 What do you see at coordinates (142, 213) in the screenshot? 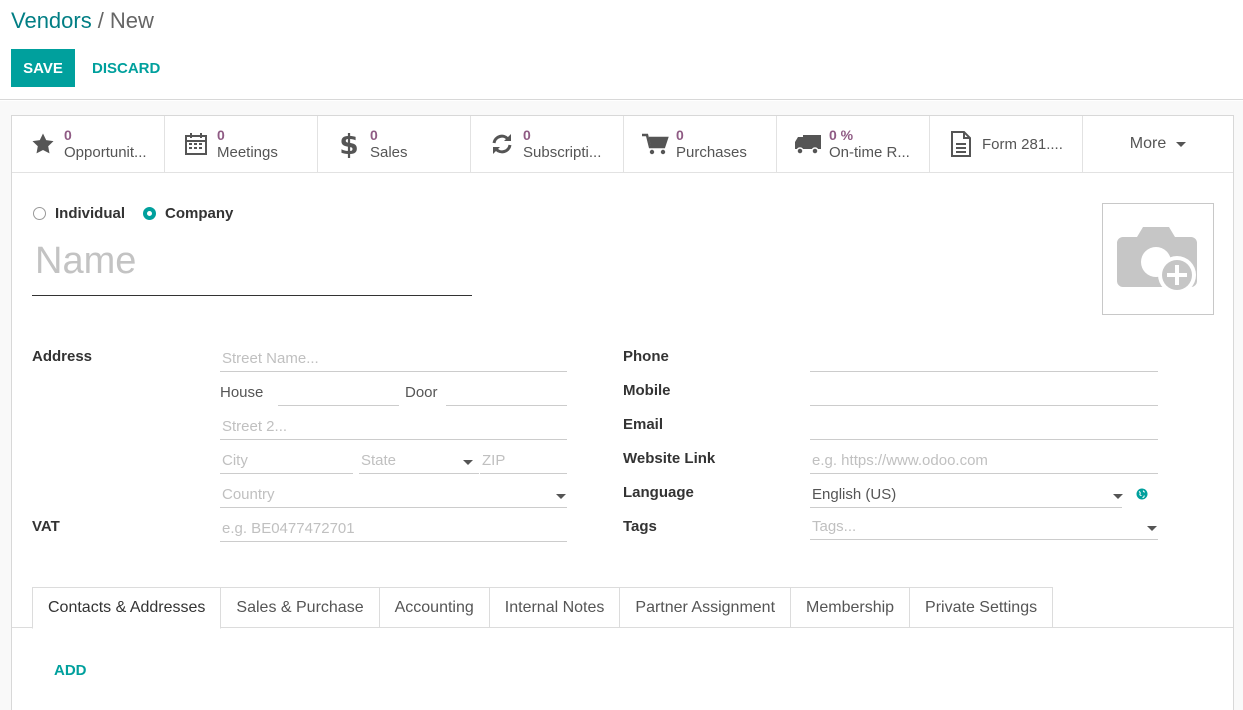
I see `company-type-selector: Individual Company` at bounding box center [142, 213].